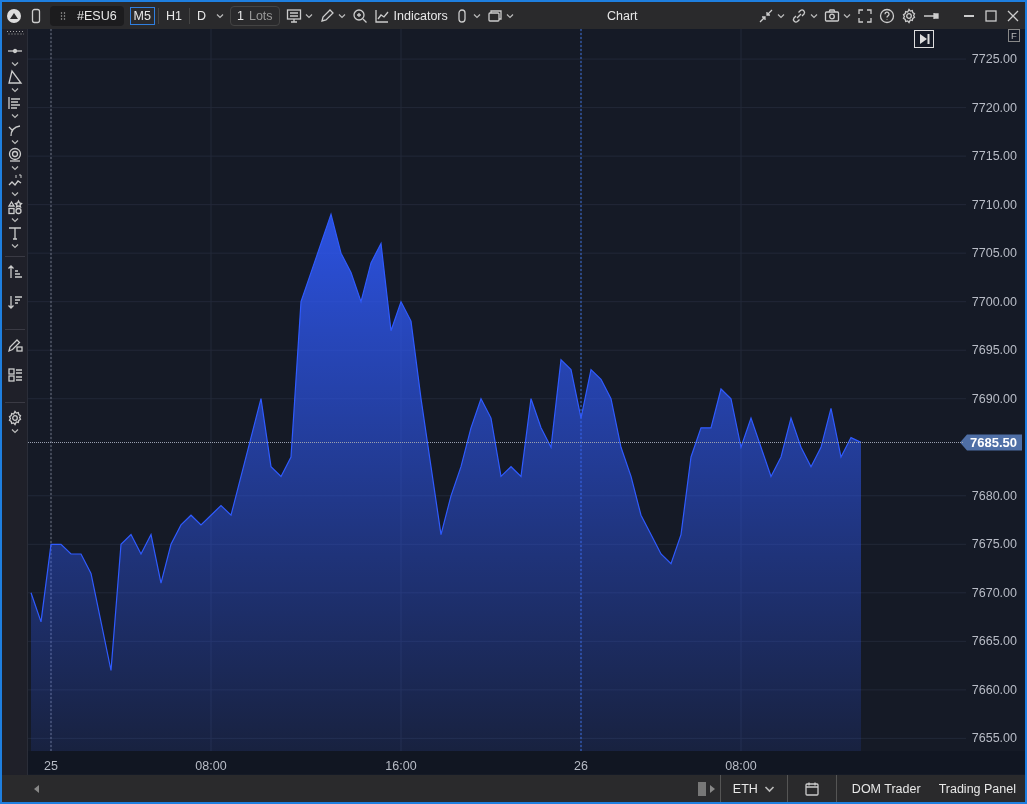  I want to click on windows-icon, so click(494, 15).